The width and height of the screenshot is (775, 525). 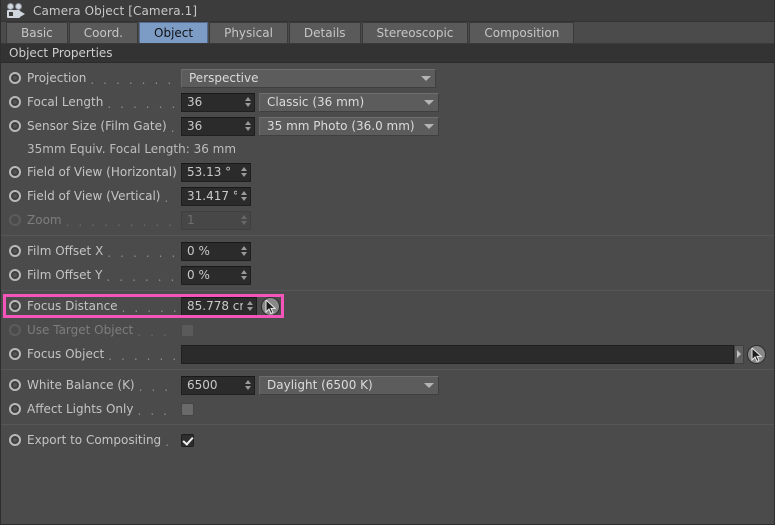 I want to click on object-properties-header: Object Properties, so click(x=387, y=53).